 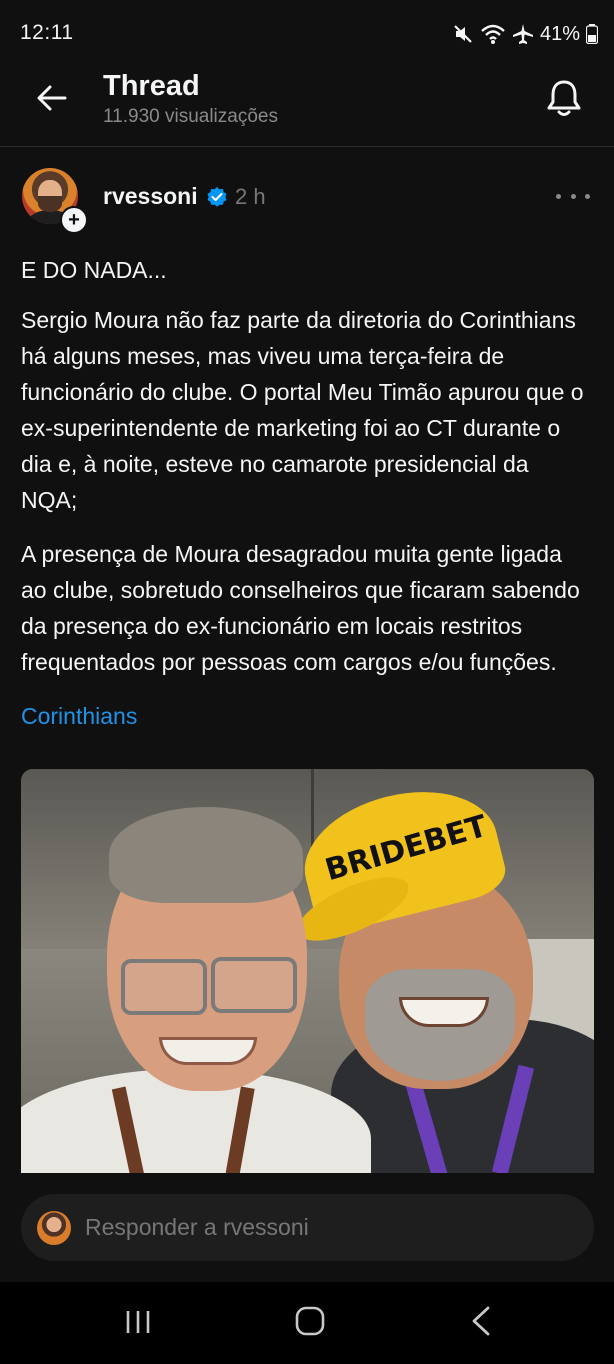 What do you see at coordinates (151, 86) in the screenshot?
I see `page-title: Thread` at bounding box center [151, 86].